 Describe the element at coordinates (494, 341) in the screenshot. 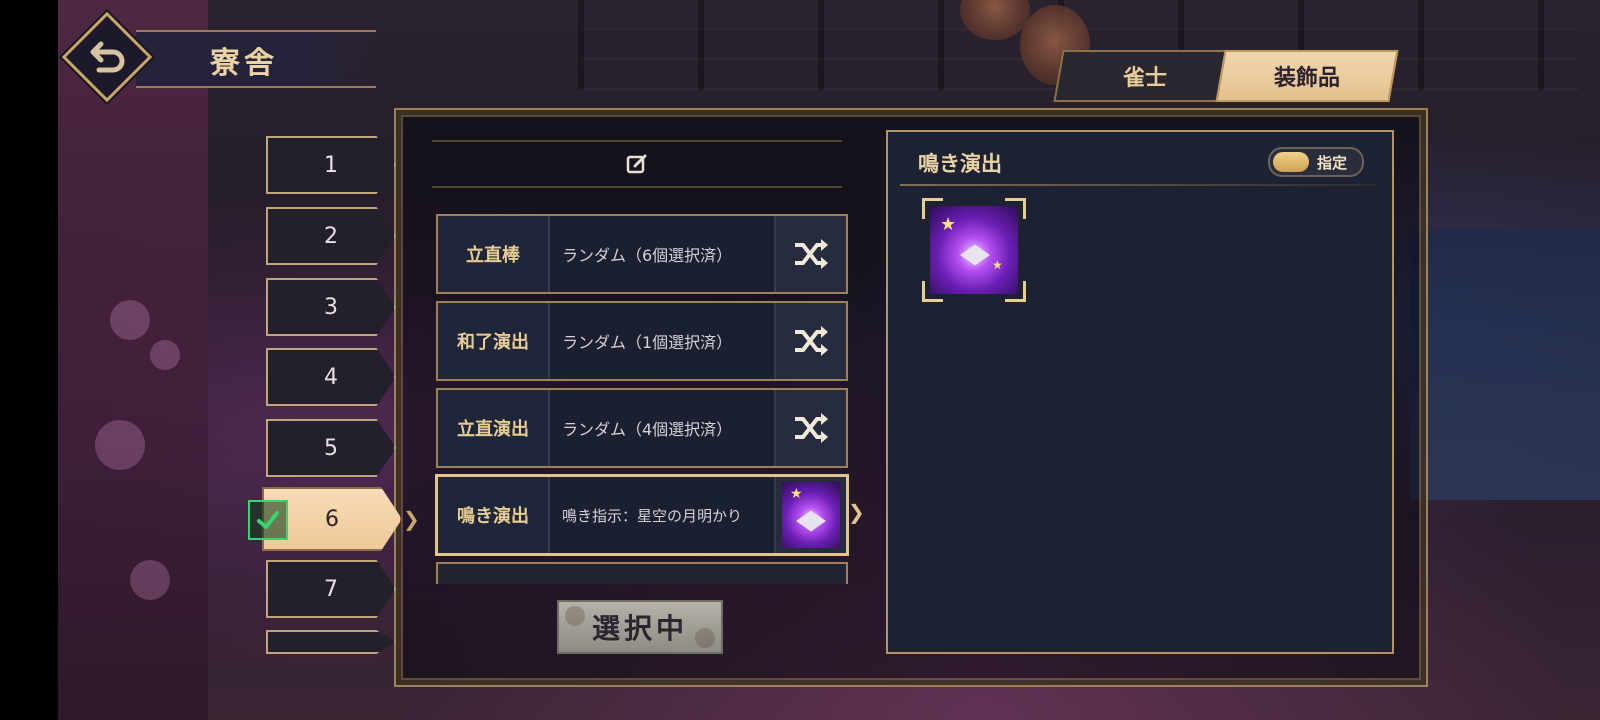

I see `setting-label: 和了演出` at that location.